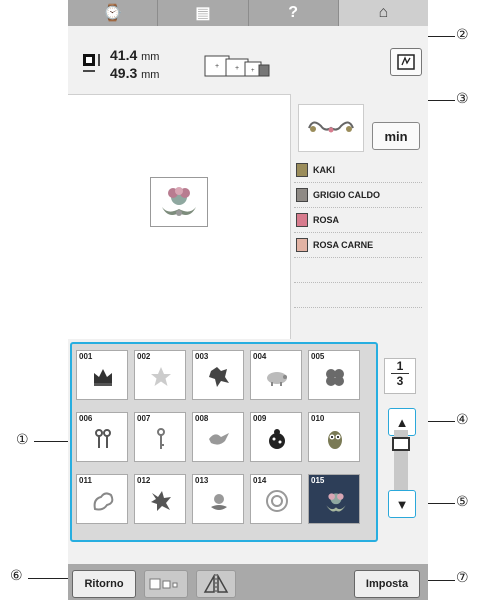  I want to click on star-icon, so click(161, 376).